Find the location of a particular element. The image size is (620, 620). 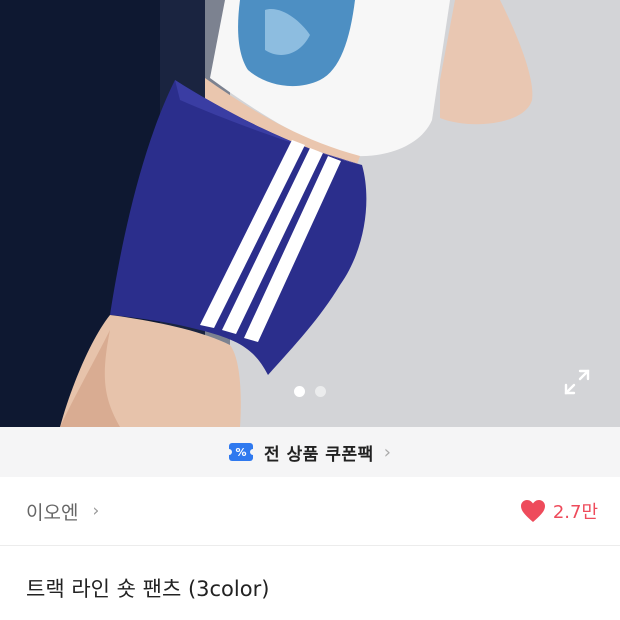

gallery-pagination is located at coordinates (310, 391).